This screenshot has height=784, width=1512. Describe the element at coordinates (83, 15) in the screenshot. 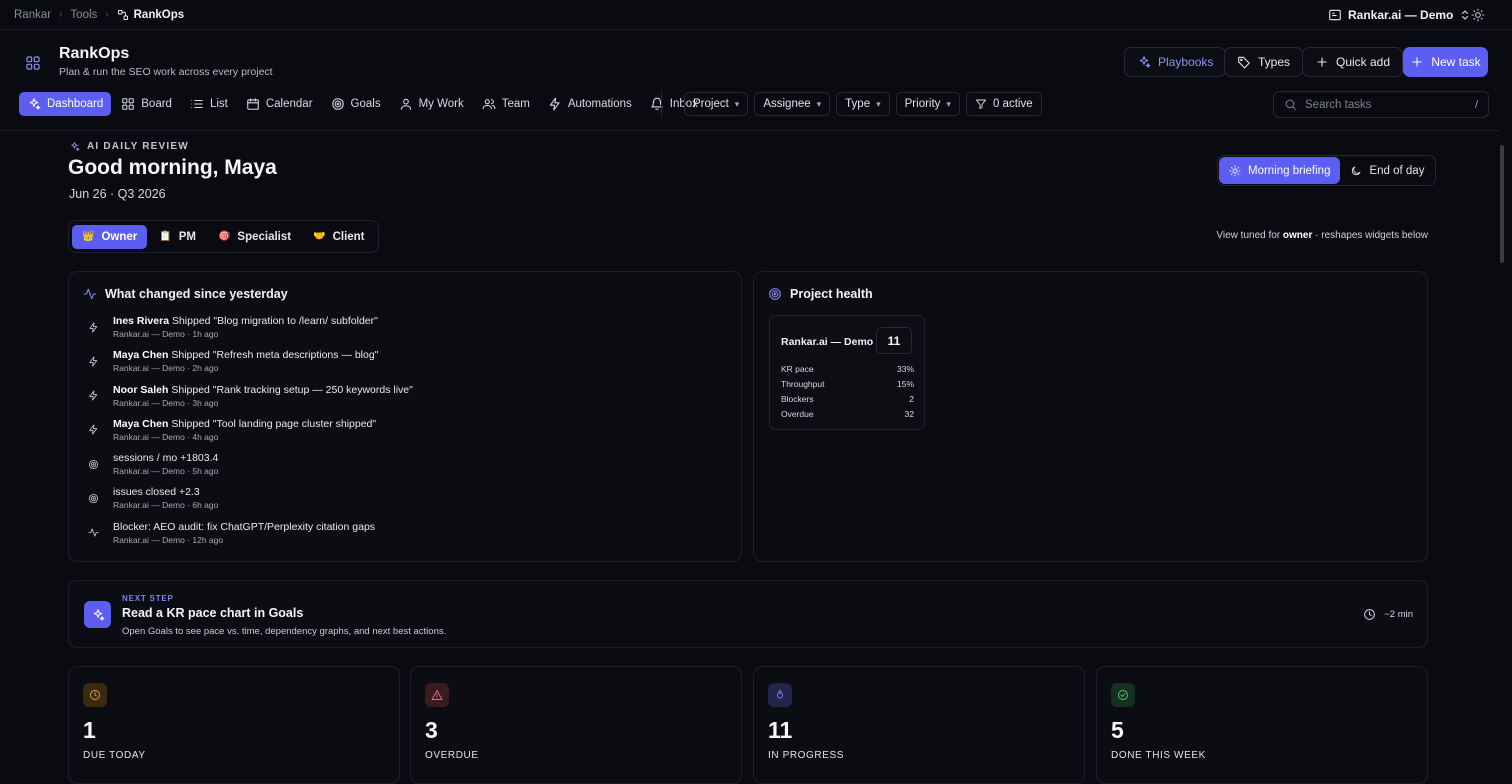

I see `breadcrumb-item-tools: Tools` at that location.